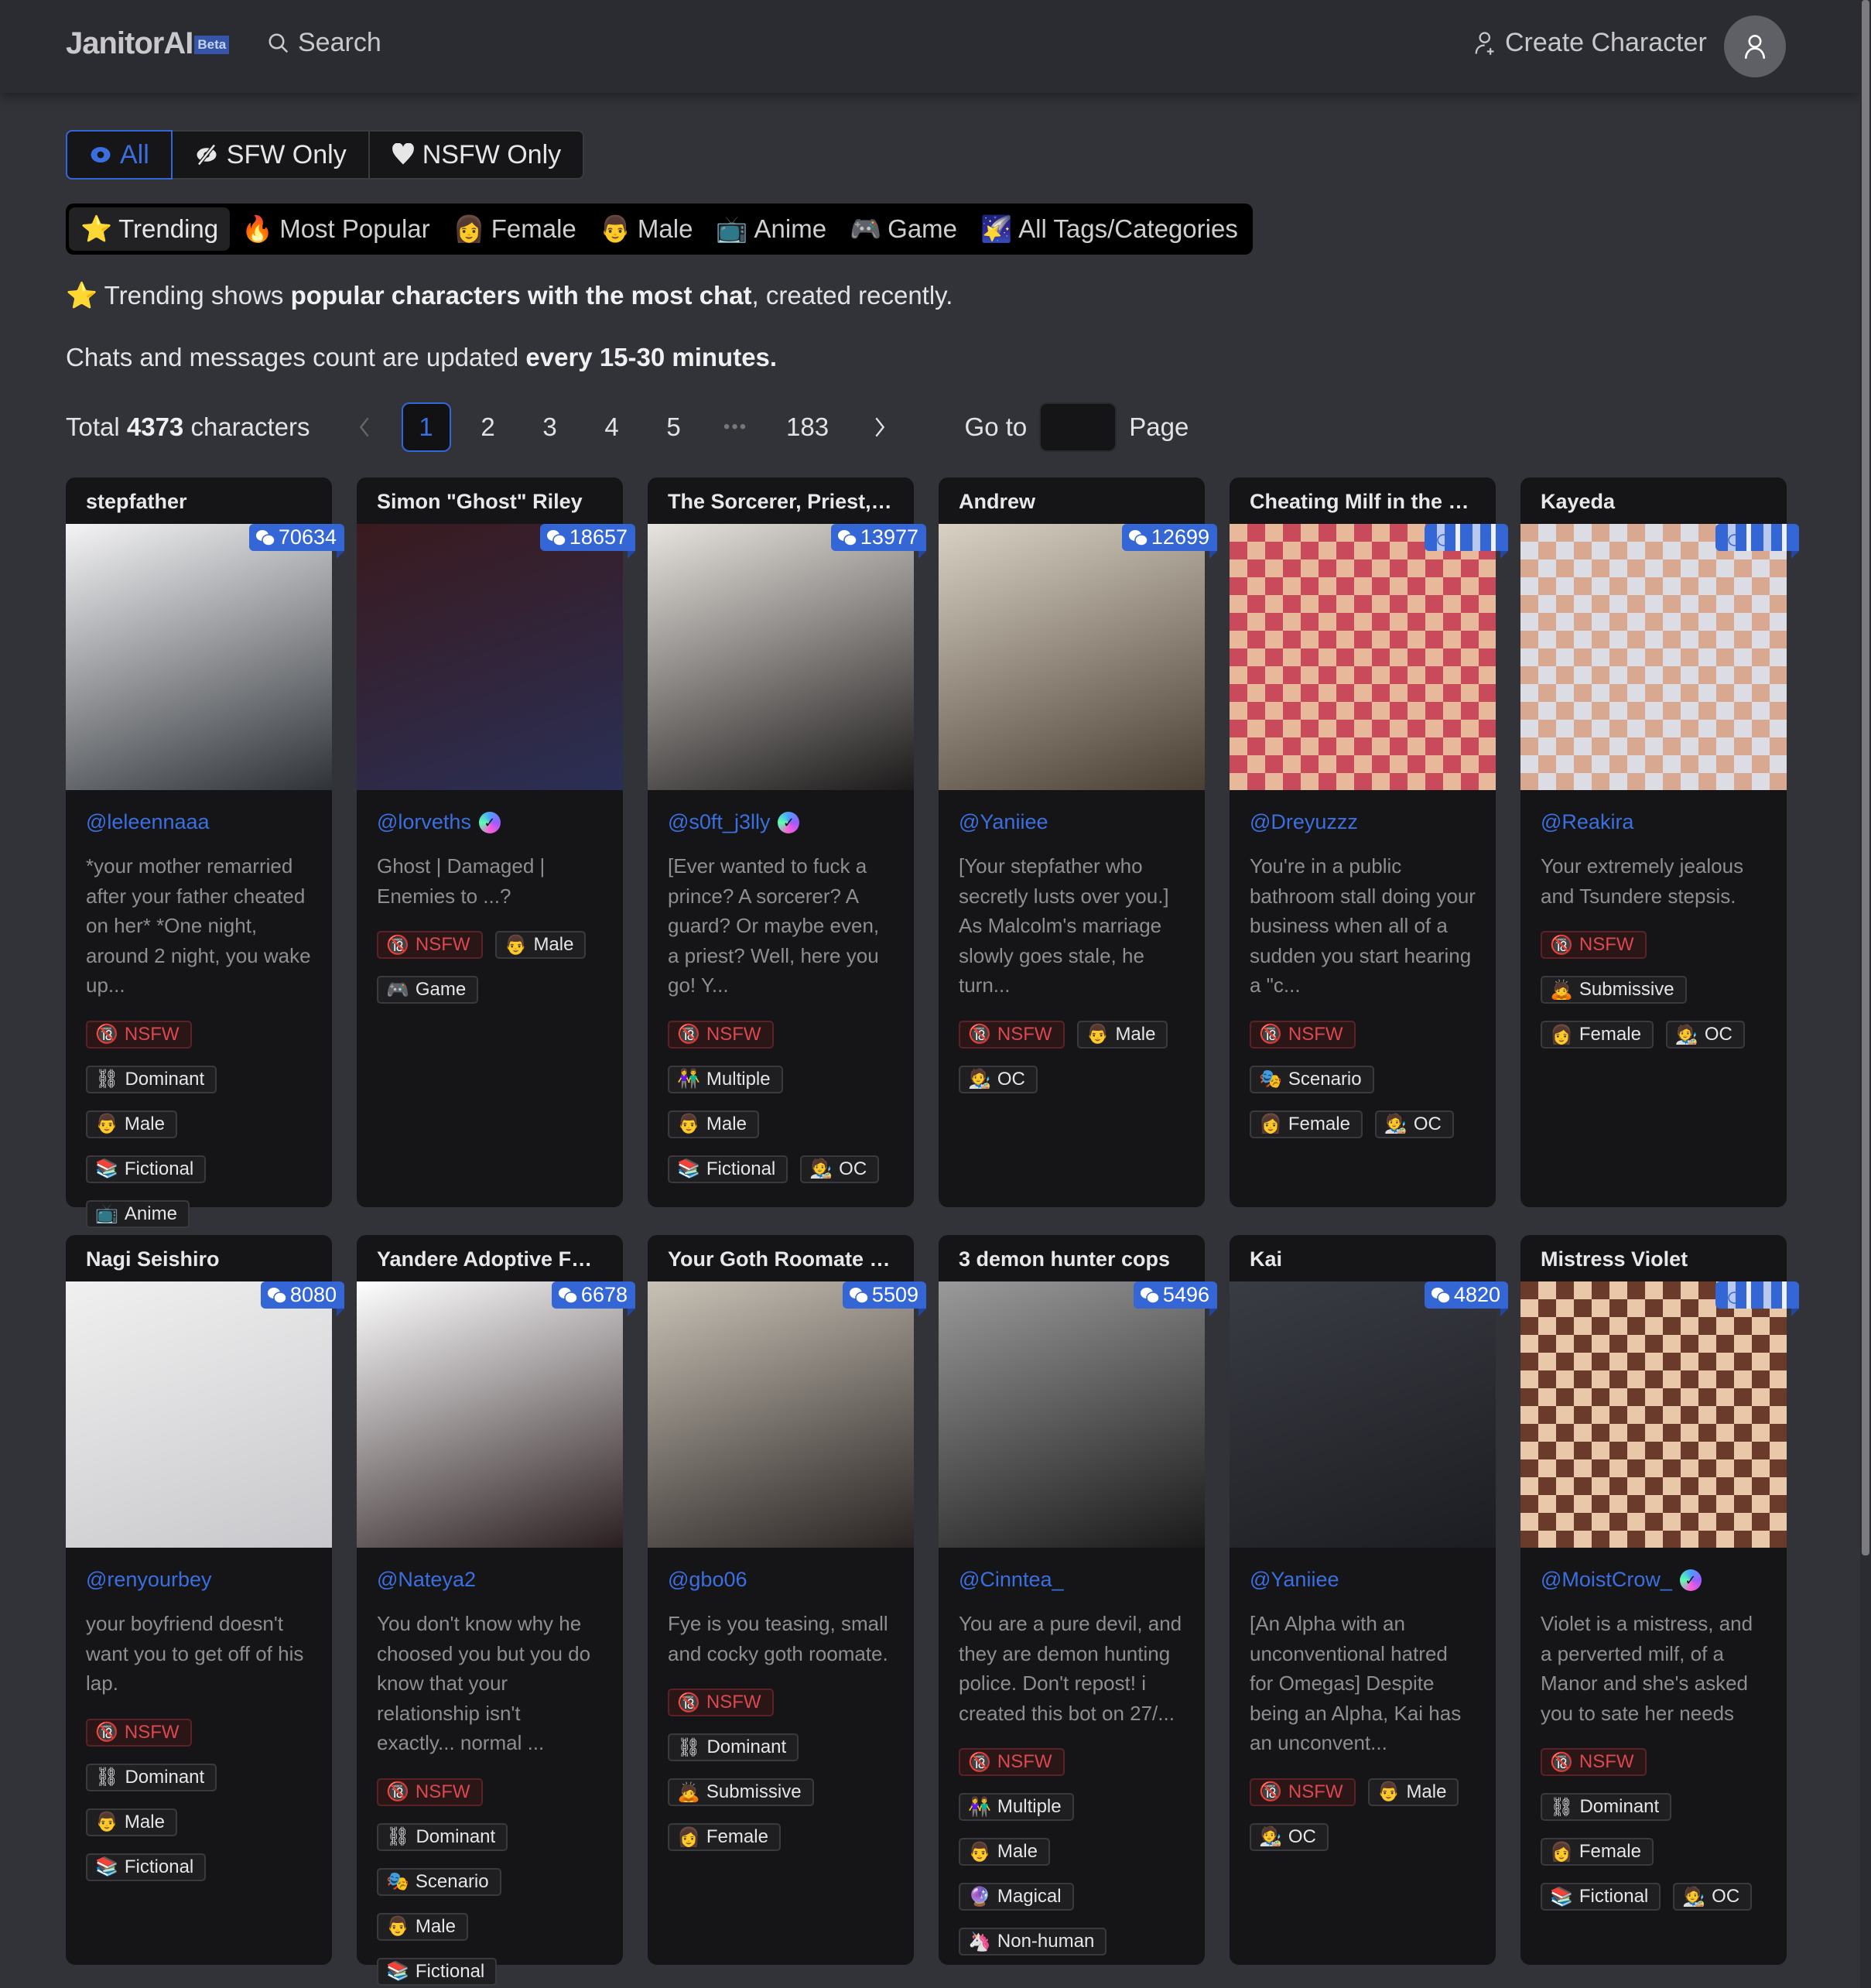  I want to click on page-last: 183, so click(808, 427).